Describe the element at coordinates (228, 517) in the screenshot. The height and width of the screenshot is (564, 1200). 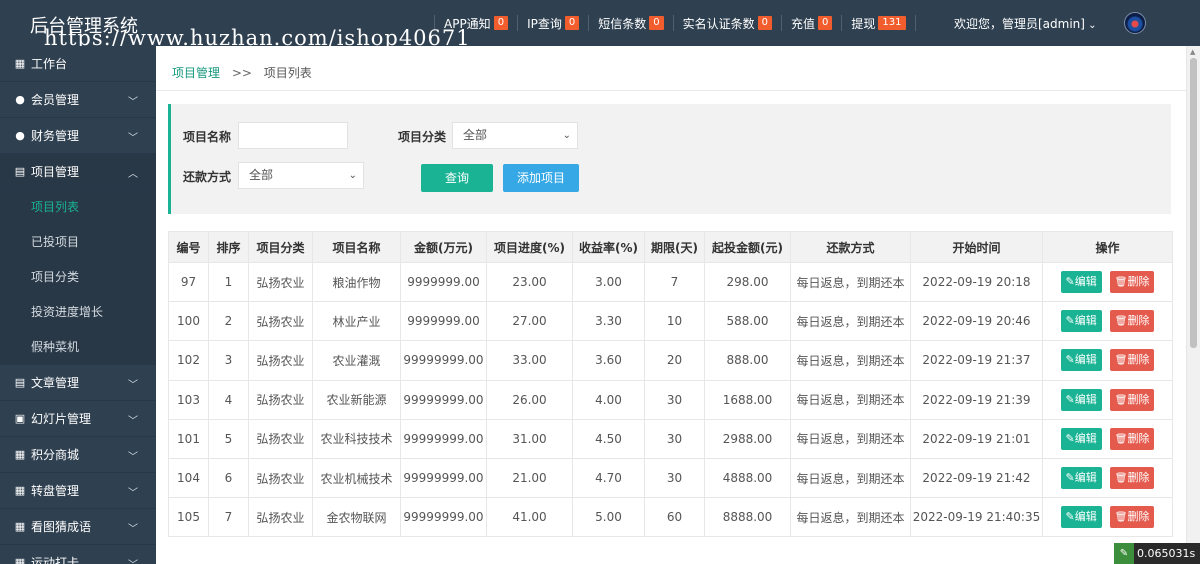
I see `table-cell: 7` at that location.